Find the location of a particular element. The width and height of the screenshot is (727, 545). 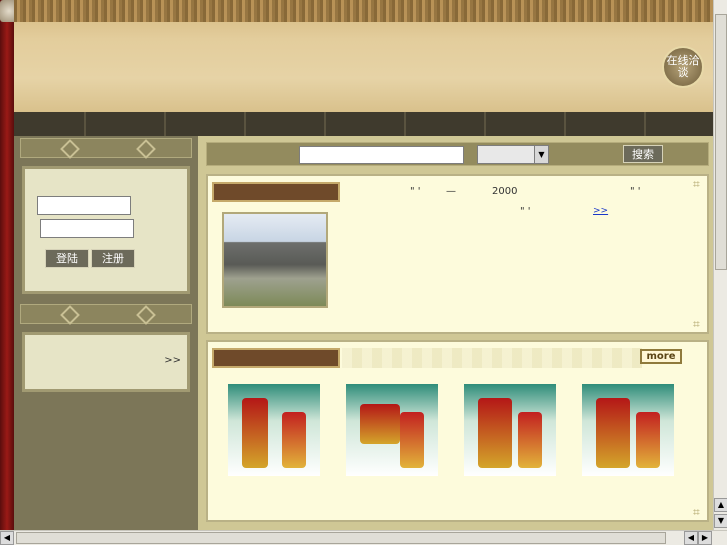

category-select: ▼ is located at coordinates (513, 154).